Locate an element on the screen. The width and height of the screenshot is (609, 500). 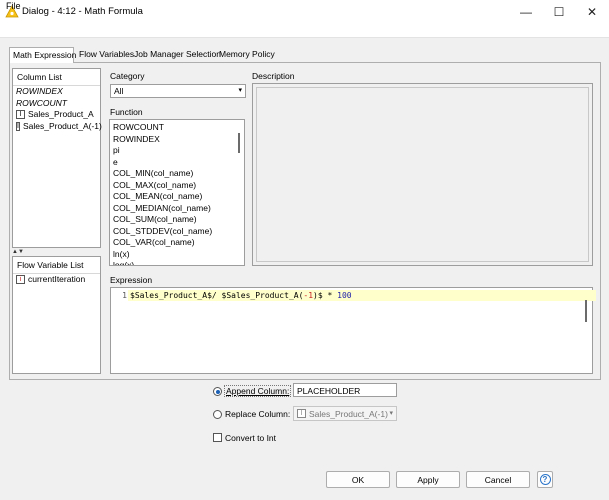
close-button: ✕ is located at coordinates (592, 12).